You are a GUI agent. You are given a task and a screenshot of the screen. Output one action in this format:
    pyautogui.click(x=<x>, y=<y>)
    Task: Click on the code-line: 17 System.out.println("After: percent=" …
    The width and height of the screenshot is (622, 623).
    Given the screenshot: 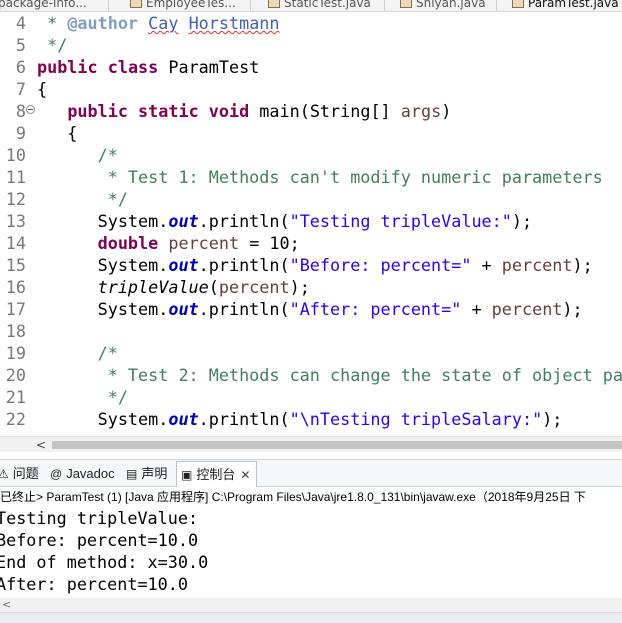 What is the action you would take?
    pyautogui.click(x=311, y=309)
    